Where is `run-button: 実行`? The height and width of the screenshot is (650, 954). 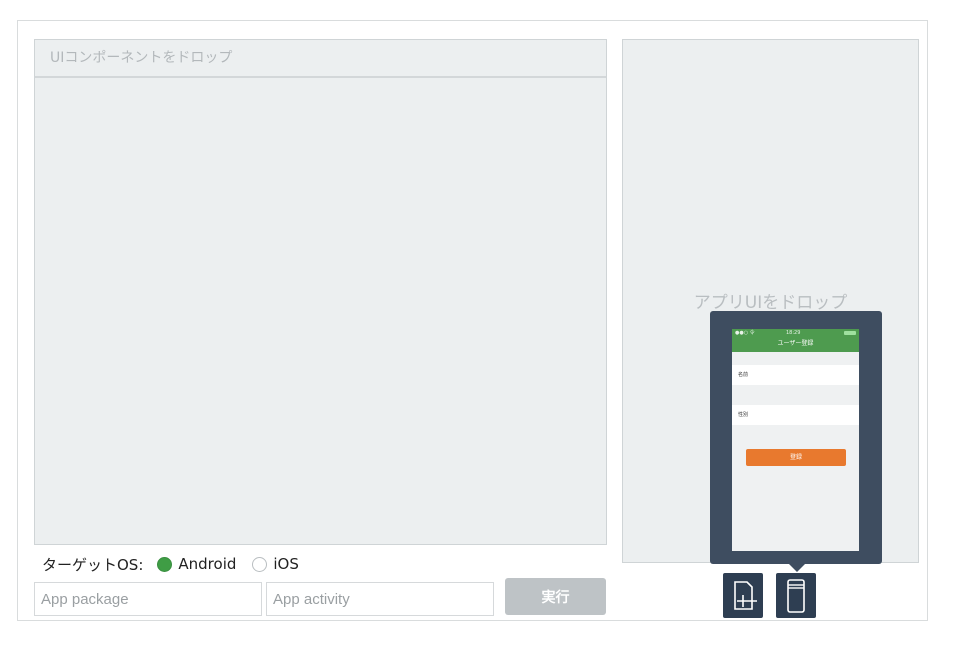 run-button: 実行 is located at coordinates (555, 596).